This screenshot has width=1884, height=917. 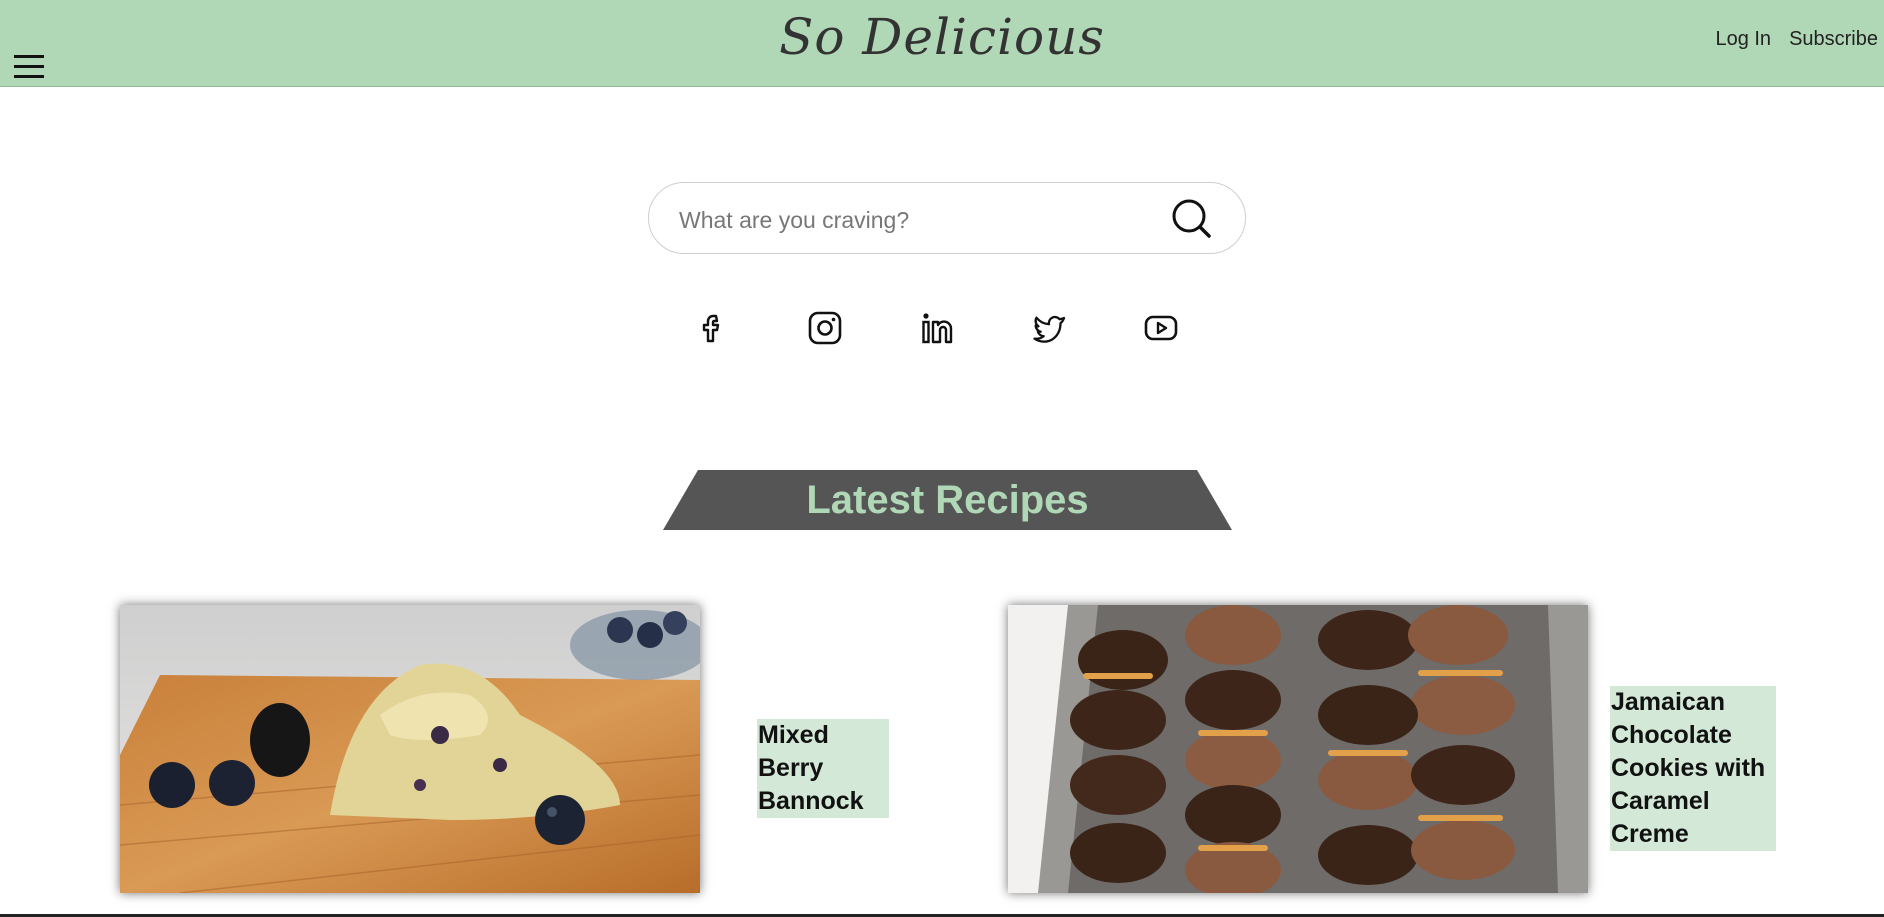 What do you see at coordinates (914, 220) in the screenshot?
I see `search-input` at bounding box center [914, 220].